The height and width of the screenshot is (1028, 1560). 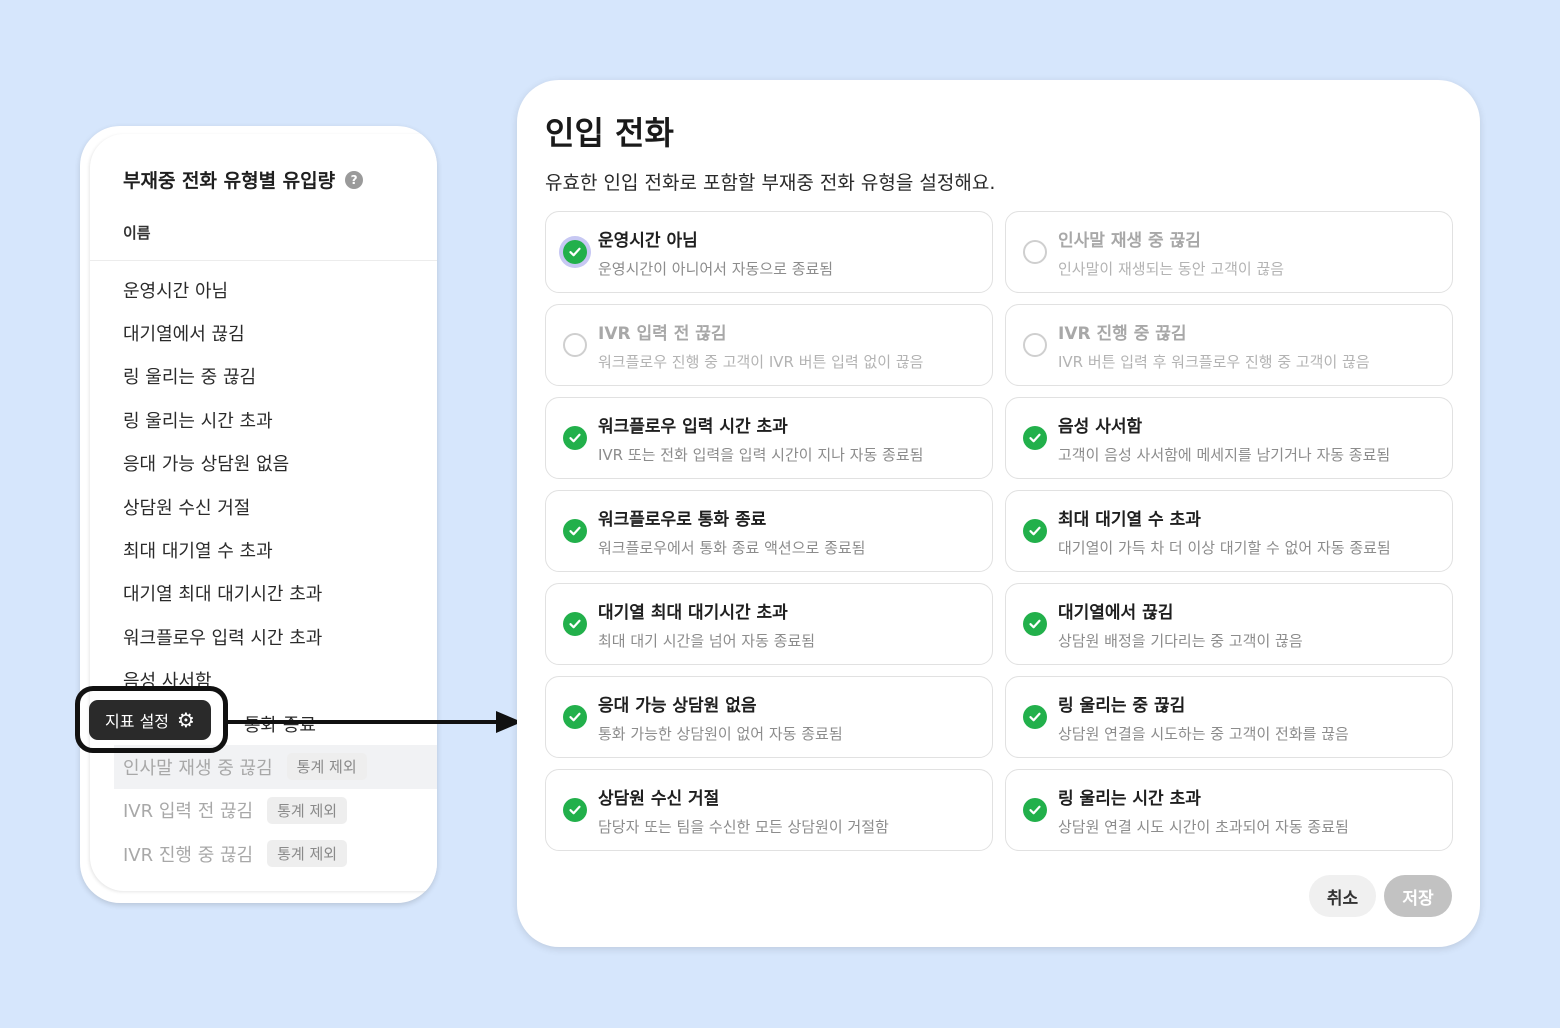 I want to click on option-card: 대기열 최대 대기시간 초과최대 대기 시간을 넘어 자동 종료됨, so click(x=769, y=624).